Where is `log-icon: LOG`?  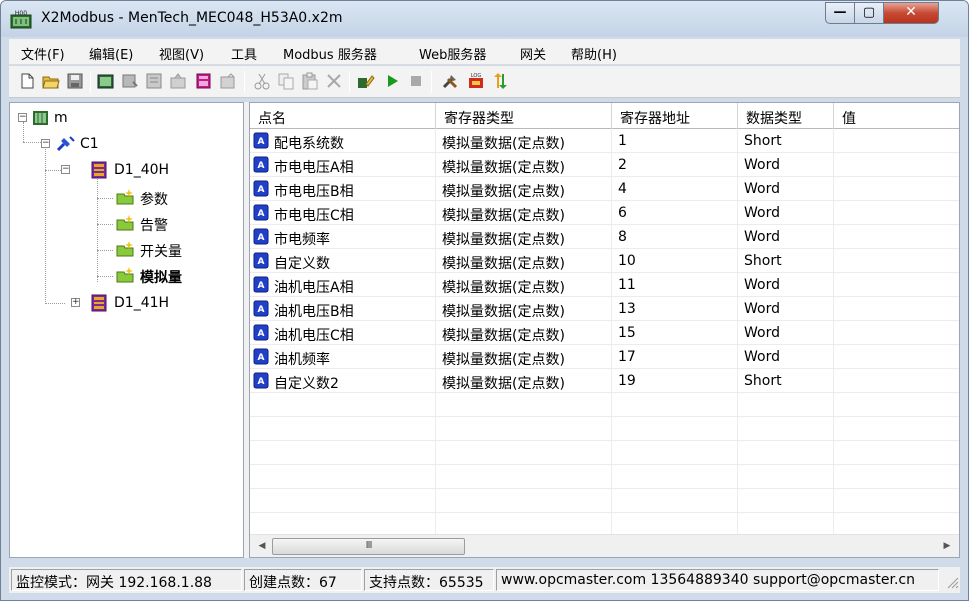
log-icon: LOG is located at coordinates (476, 81).